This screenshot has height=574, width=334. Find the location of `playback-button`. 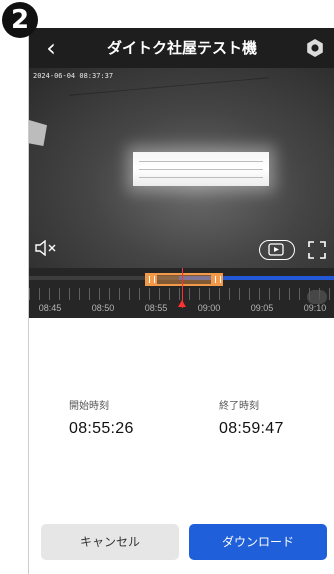

playback-button is located at coordinates (277, 250).